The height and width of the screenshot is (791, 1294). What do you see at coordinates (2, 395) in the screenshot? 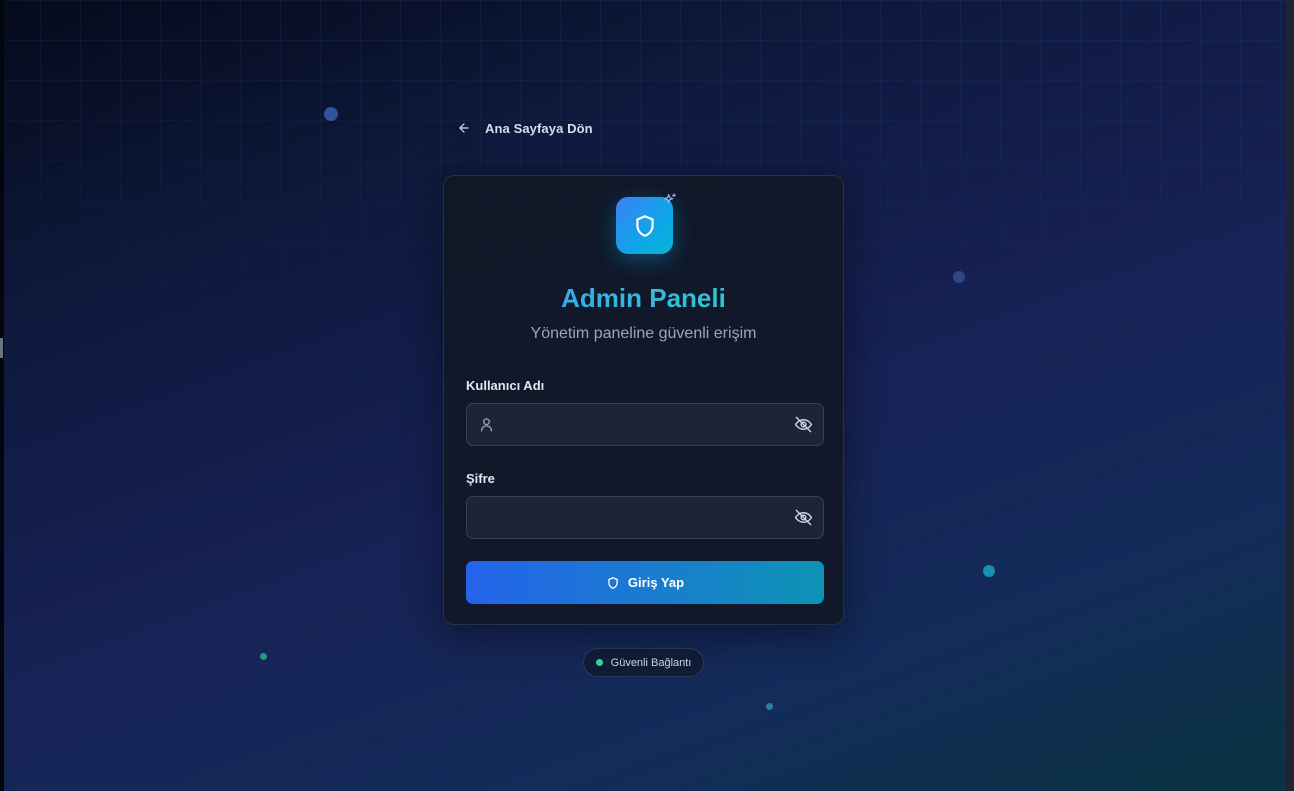
I see `window-edge-left` at bounding box center [2, 395].